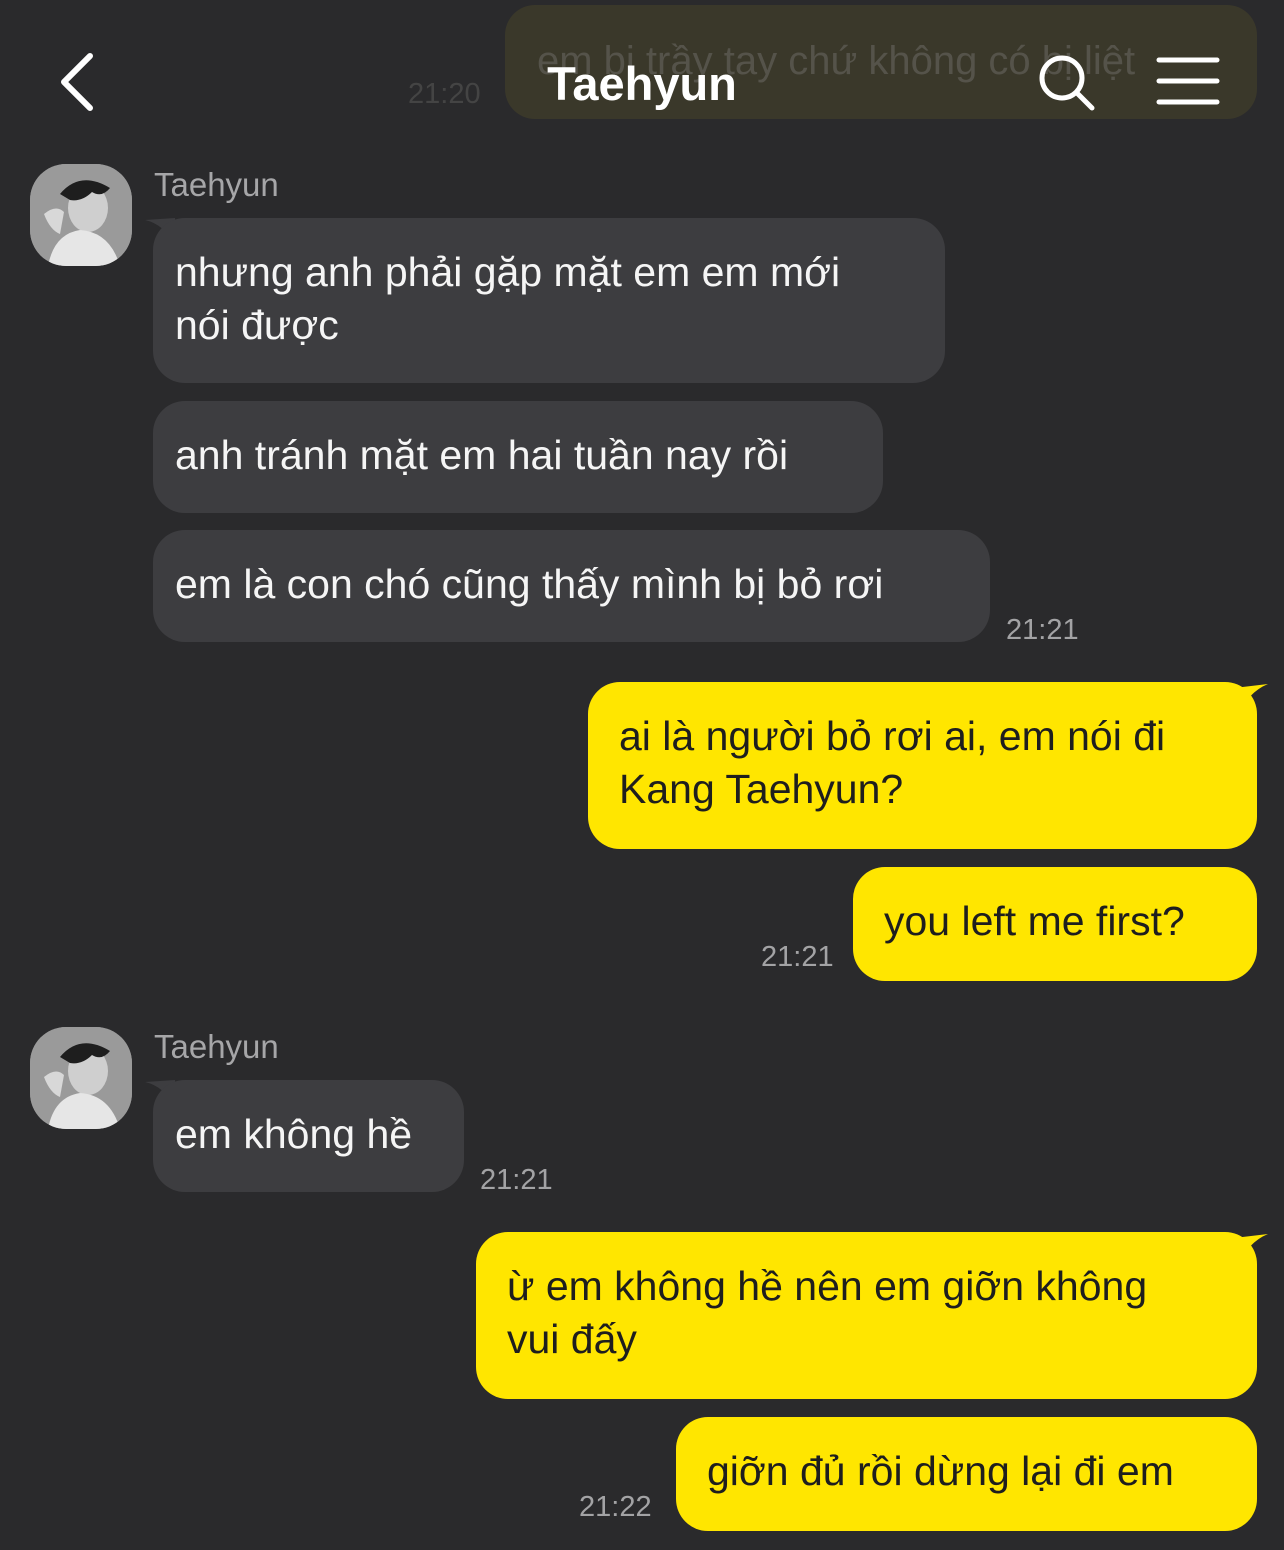 This screenshot has height=1550, width=1284. I want to click on hamburger-menu-icon, so click(1188, 81).